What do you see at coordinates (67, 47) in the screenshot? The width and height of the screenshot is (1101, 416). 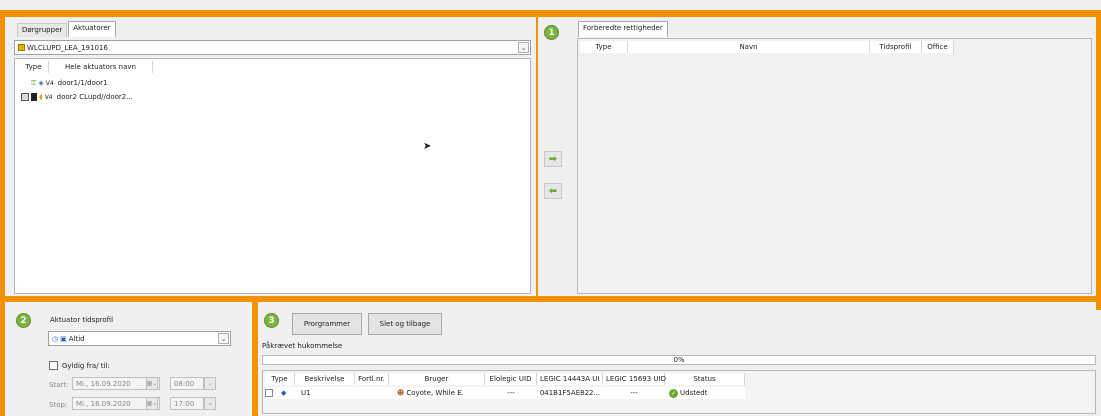 I see `installation-dropdown-value: WLCLUPD_LEA_191016` at bounding box center [67, 47].